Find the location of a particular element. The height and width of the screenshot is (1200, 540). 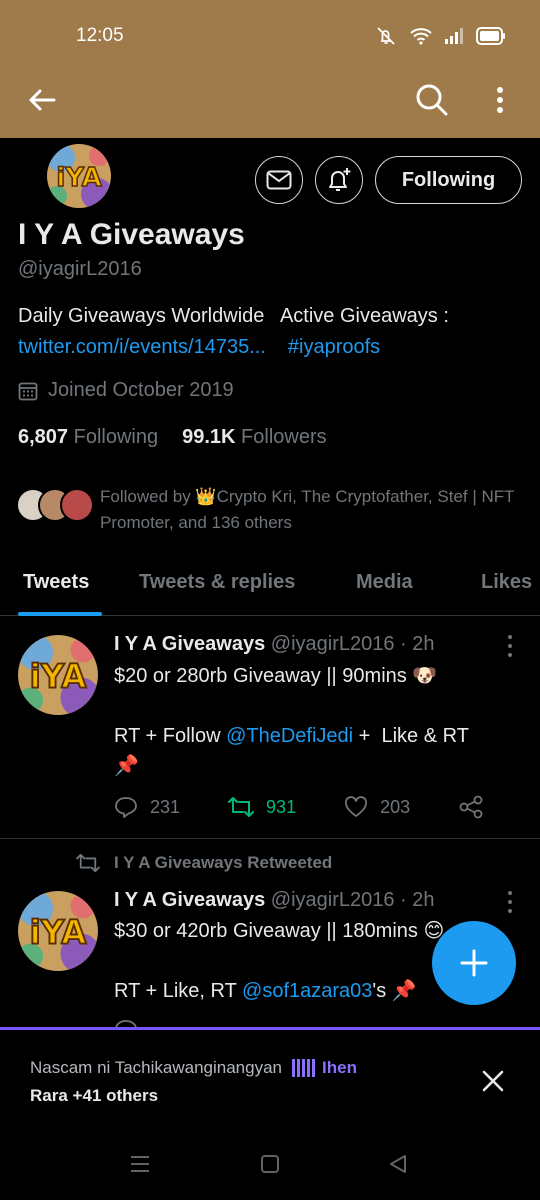

followers-count-link: 99.1K Followers is located at coordinates (254, 437).